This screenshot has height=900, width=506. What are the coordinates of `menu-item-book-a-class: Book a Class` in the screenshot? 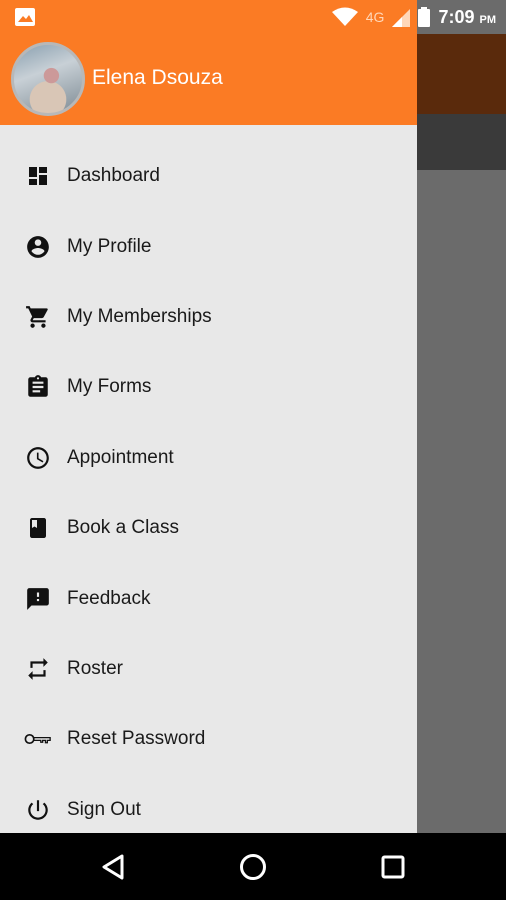 It's located at (208, 528).